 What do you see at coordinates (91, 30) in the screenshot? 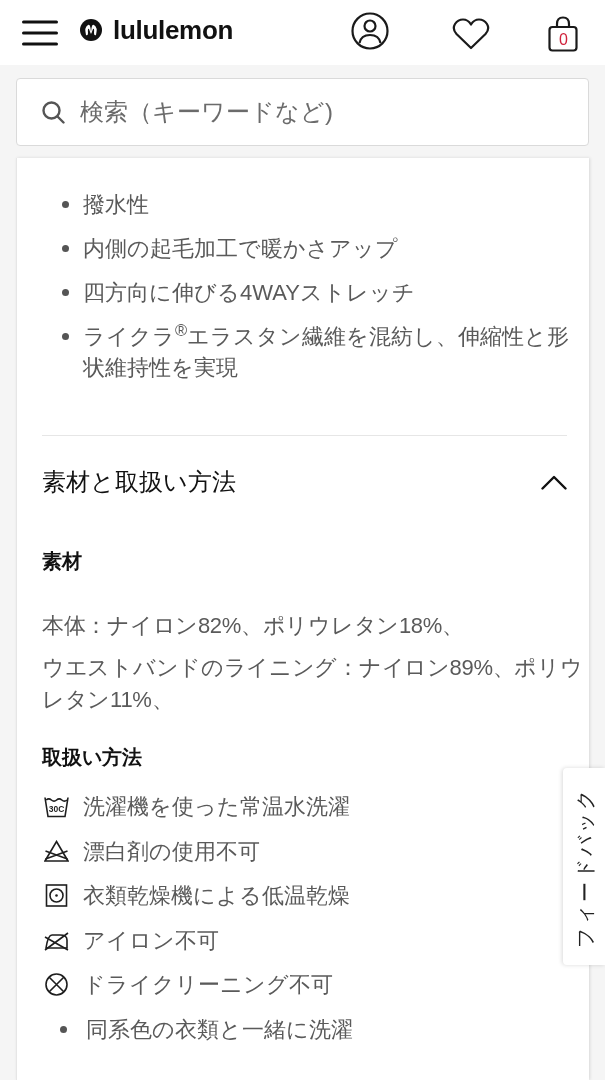
I see `logo-icon` at bounding box center [91, 30].